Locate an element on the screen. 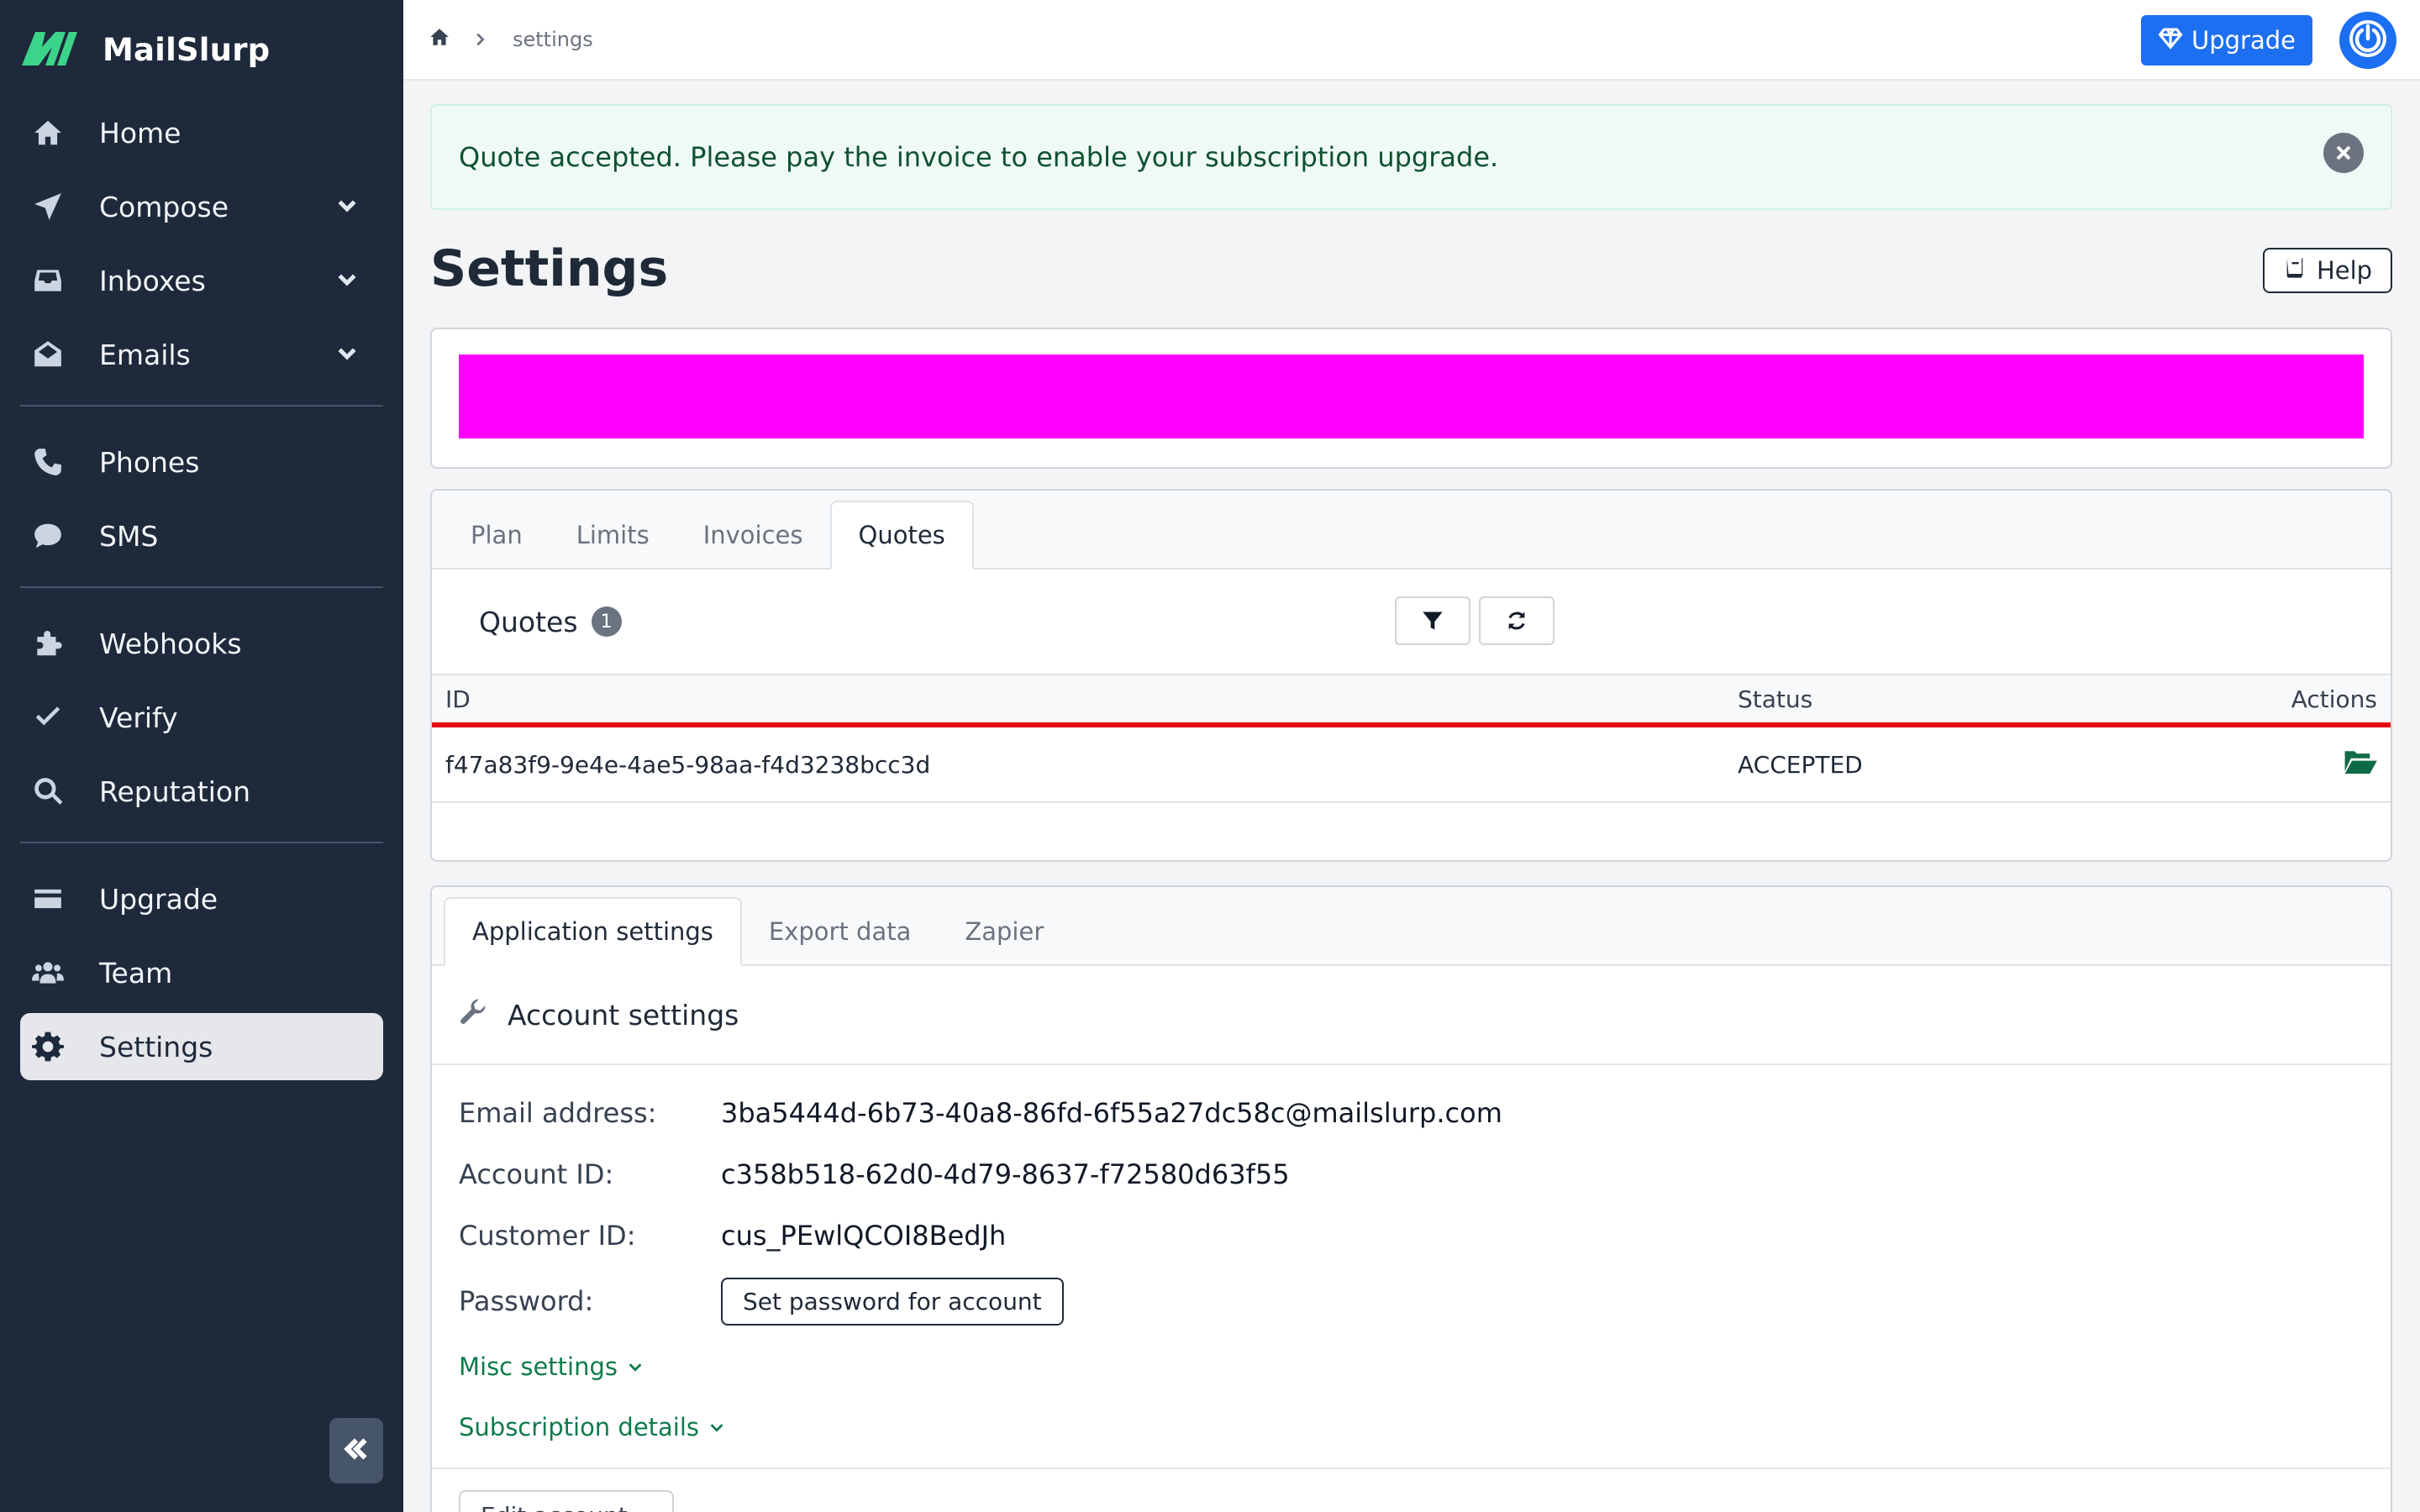 Image resolution: width=2420 pixels, height=1512 pixels. wrench-icon is located at coordinates (483, 1015).